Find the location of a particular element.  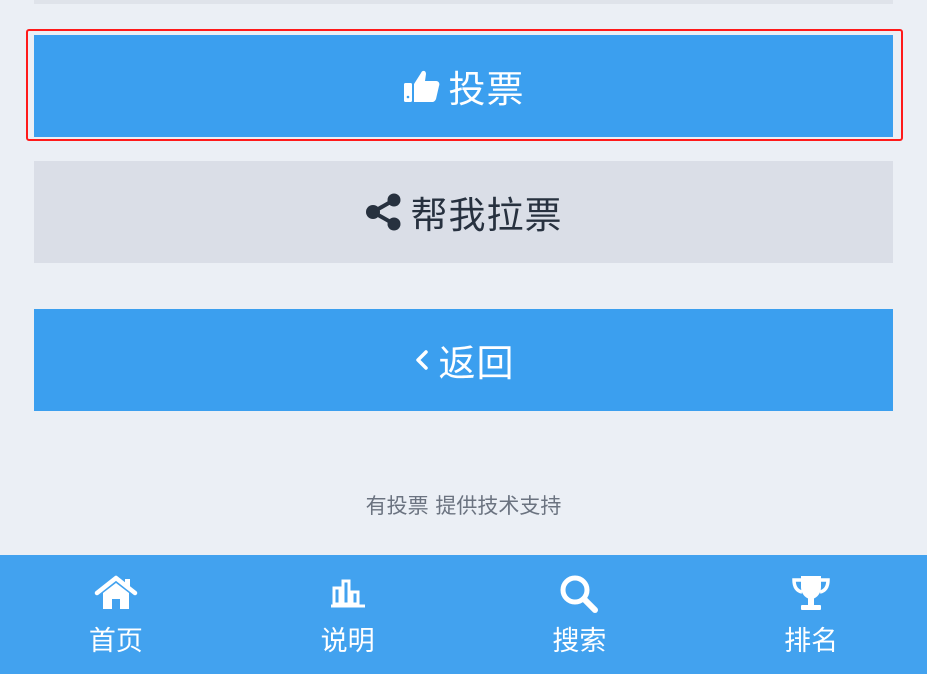

back-button-label: 返回 is located at coordinates (476, 363).